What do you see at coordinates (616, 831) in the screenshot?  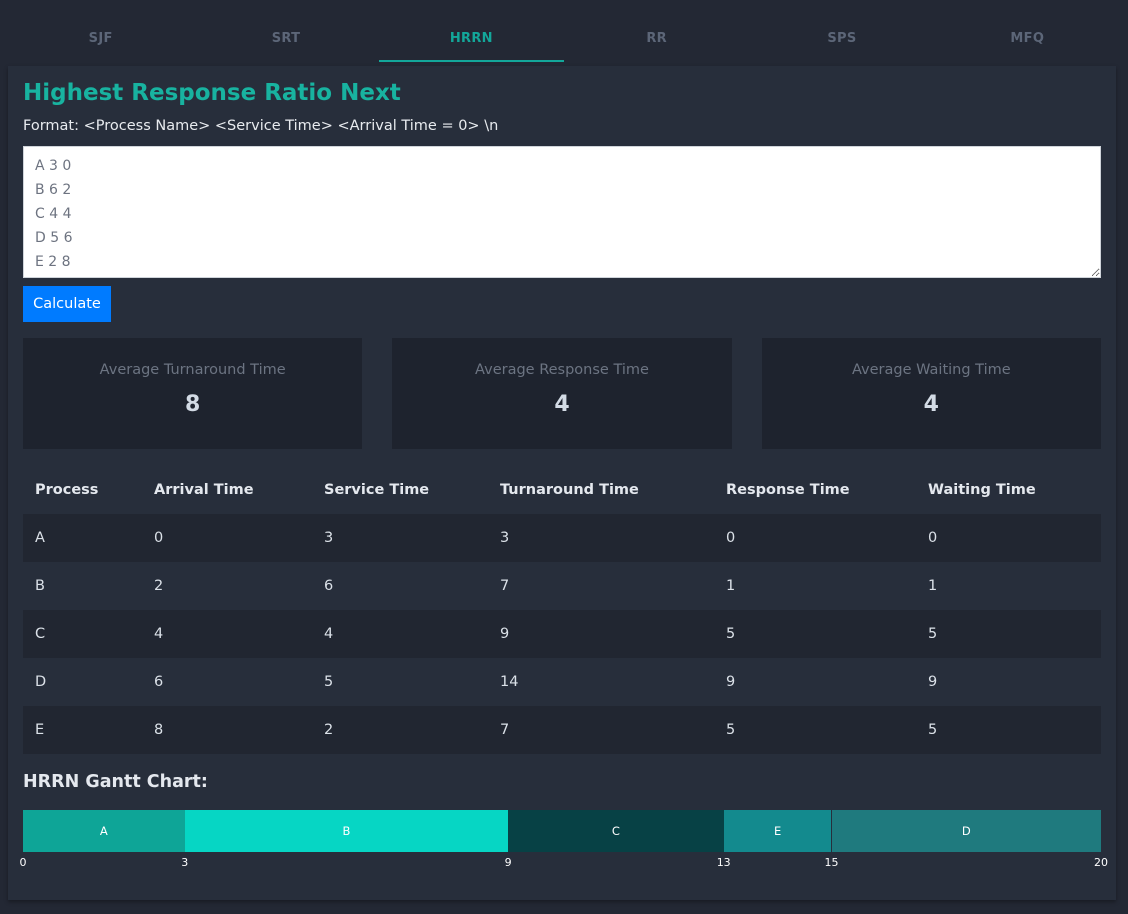 I see `gantt-segment-c: C` at bounding box center [616, 831].